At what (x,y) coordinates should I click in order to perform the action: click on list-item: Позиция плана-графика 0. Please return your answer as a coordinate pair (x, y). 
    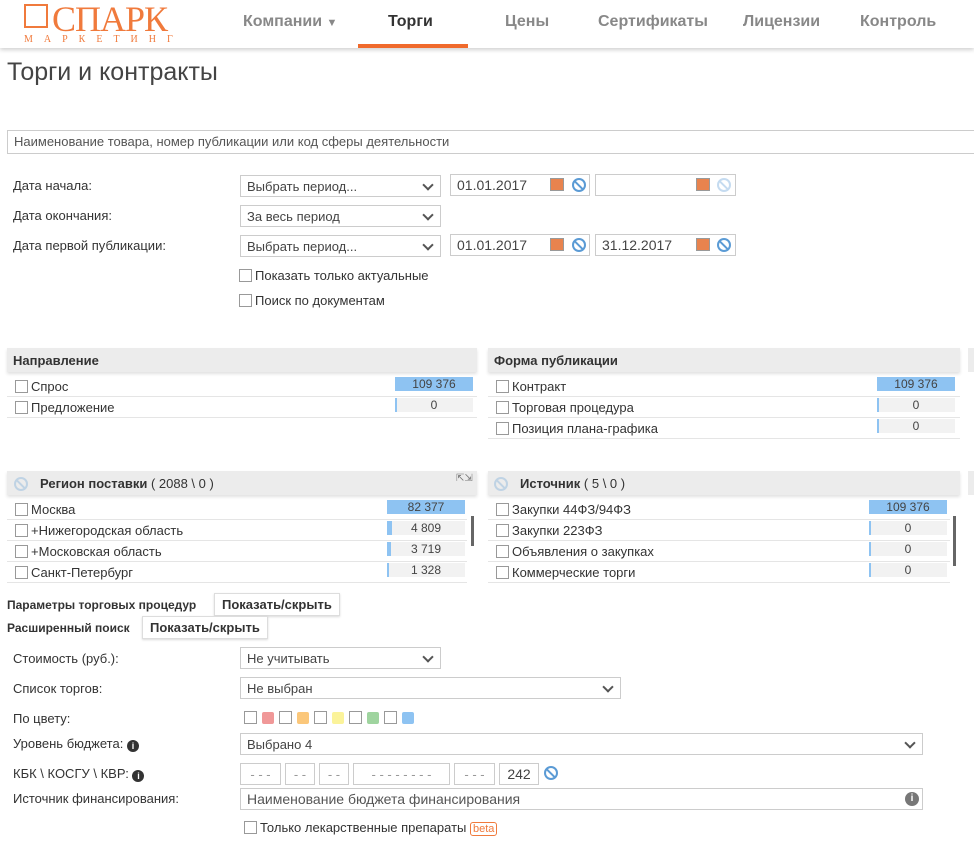
    Looking at the image, I should click on (724, 428).